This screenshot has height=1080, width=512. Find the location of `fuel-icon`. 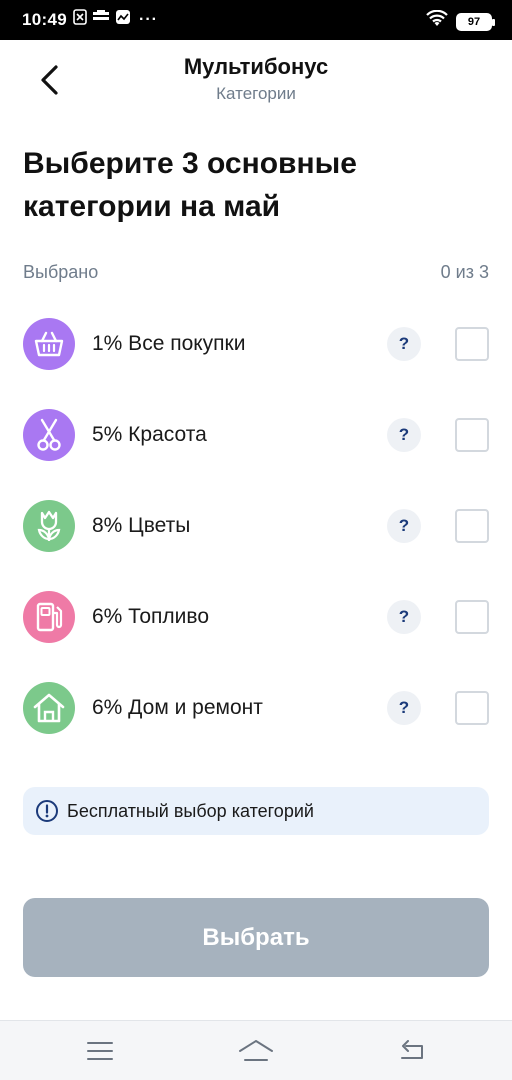

fuel-icon is located at coordinates (49, 617).